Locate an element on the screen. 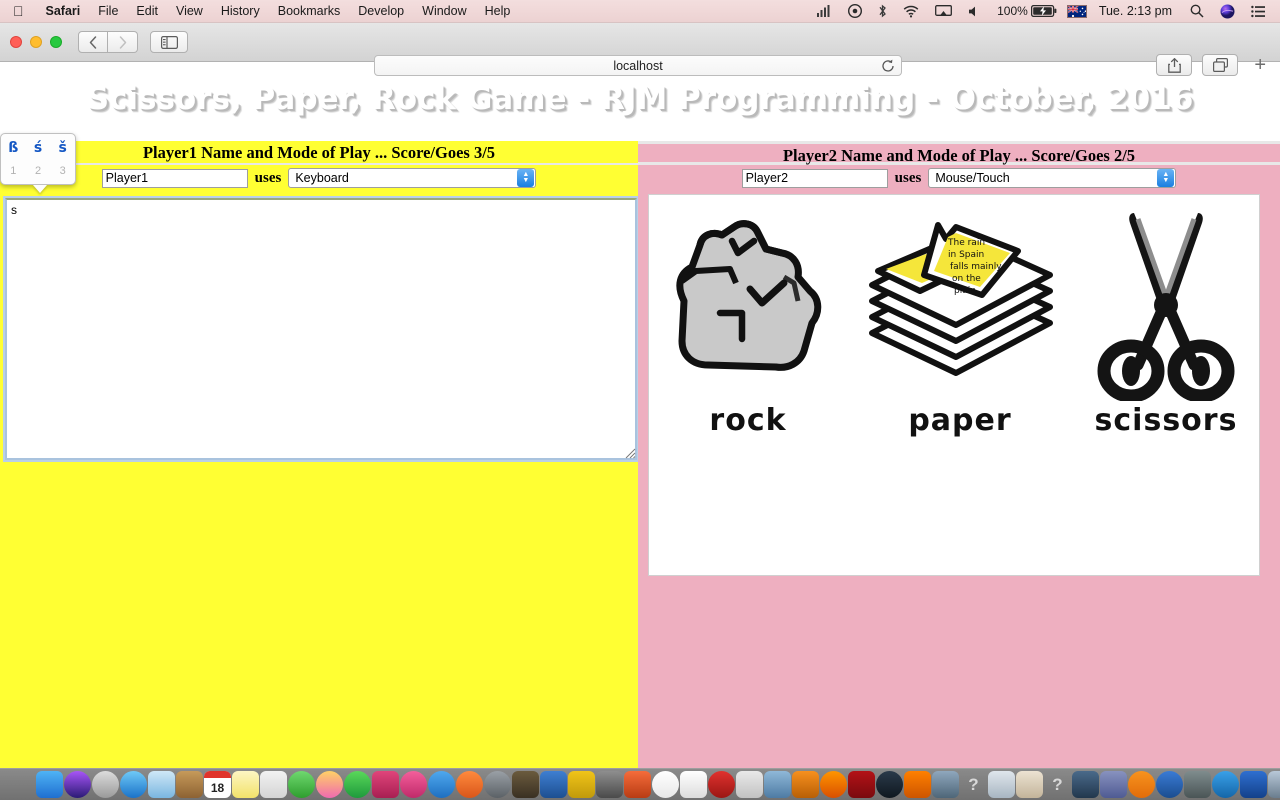 Image resolution: width=1280 pixels, height=800 pixels. dock-item-preview is located at coordinates (749, 784).